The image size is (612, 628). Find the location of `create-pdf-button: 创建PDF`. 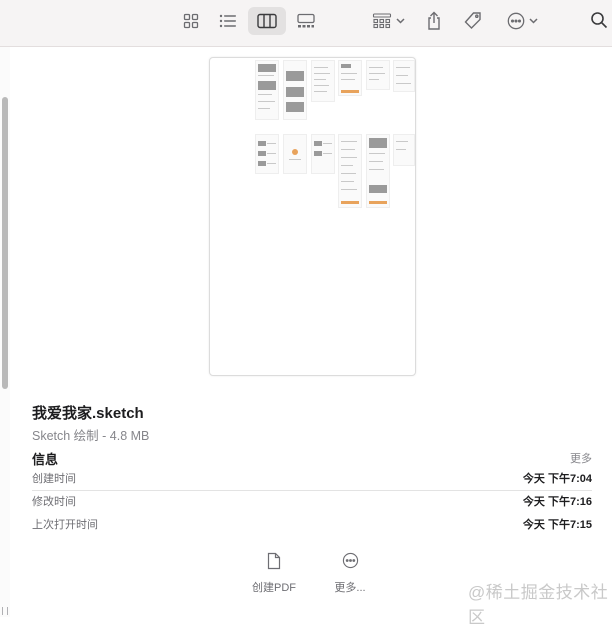

create-pdf-button: 创建PDF is located at coordinates (274, 573).